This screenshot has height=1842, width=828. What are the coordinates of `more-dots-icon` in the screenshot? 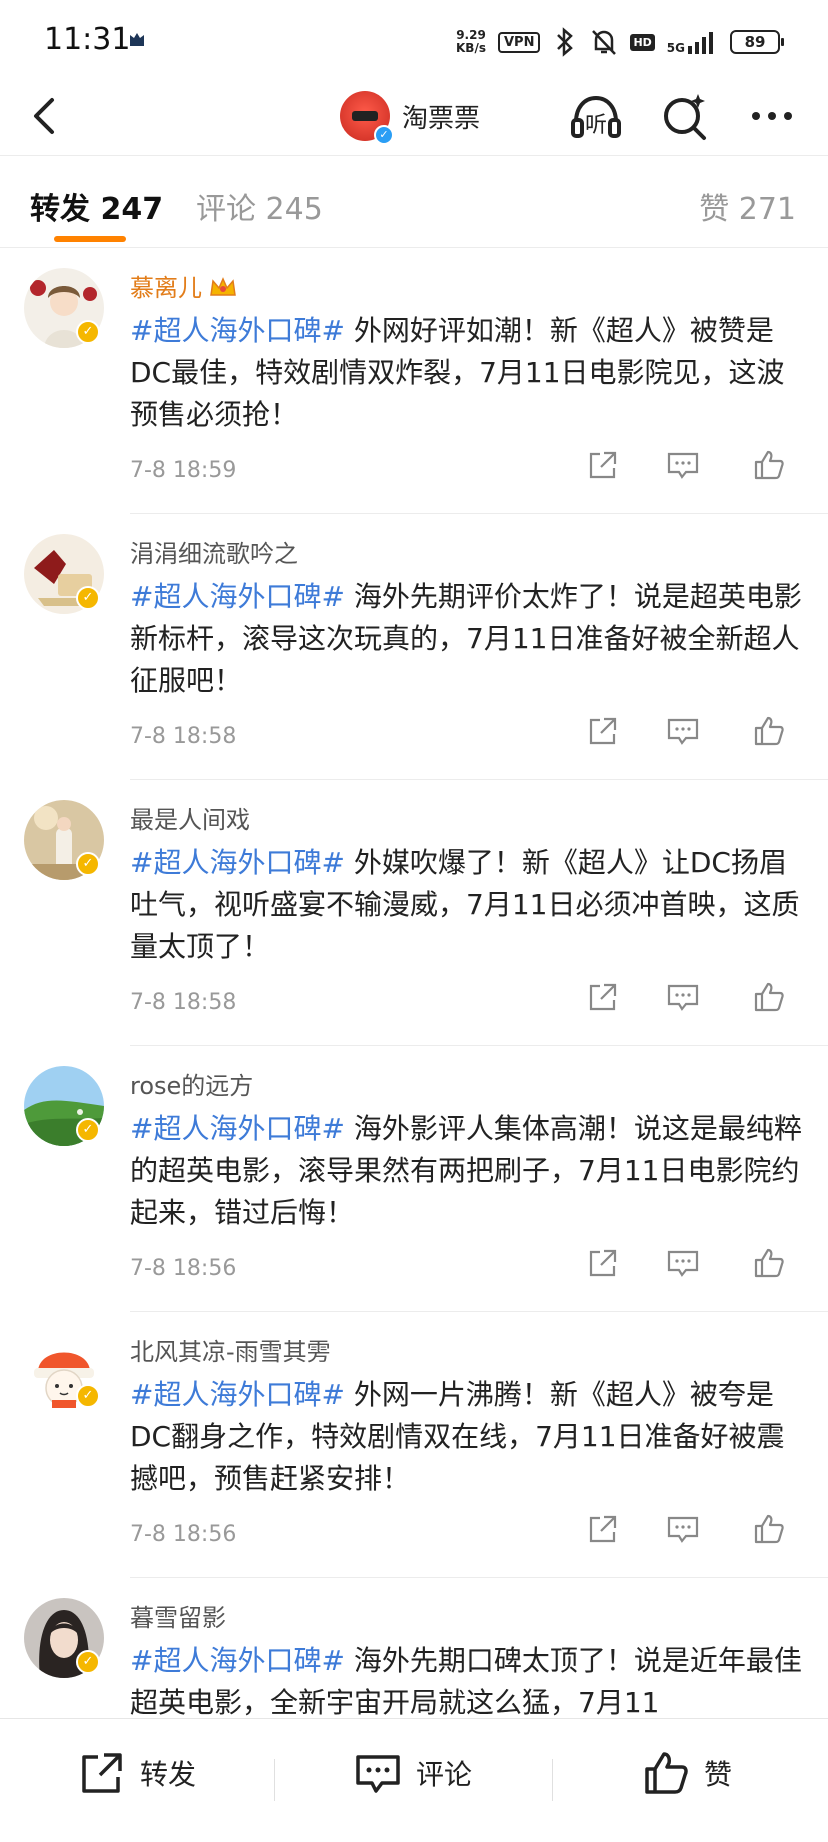 It's located at (772, 116).